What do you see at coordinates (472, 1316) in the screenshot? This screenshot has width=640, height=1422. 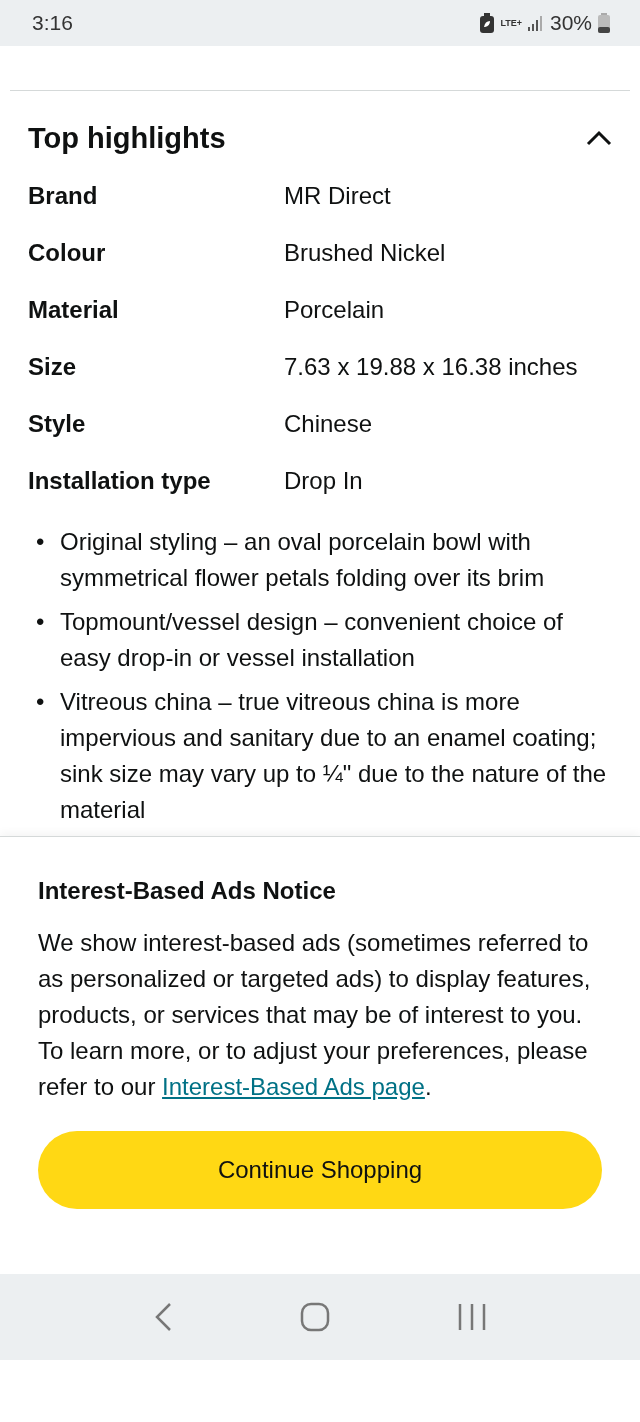 I see `recent-apps-icon` at bounding box center [472, 1316].